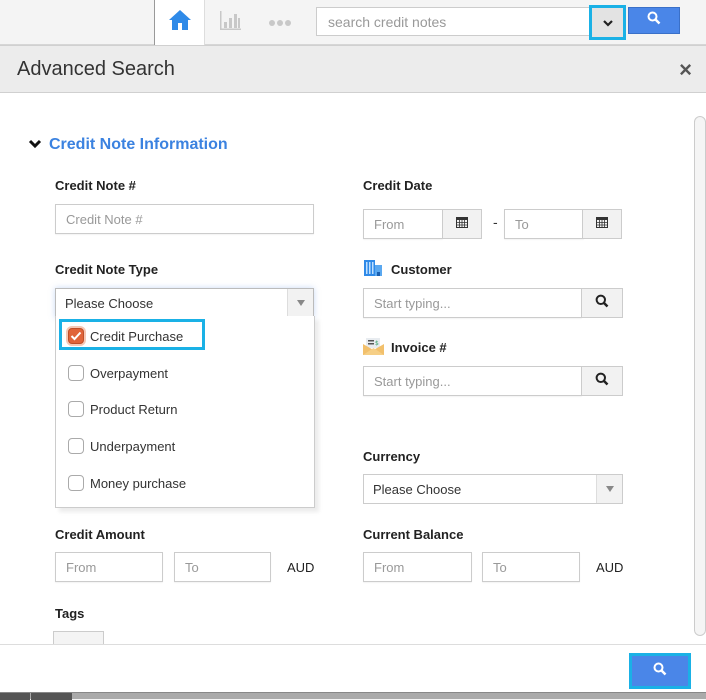 The image size is (706, 700). Describe the element at coordinates (493, 489) in the screenshot. I see `currency-select: Please Choose` at that location.